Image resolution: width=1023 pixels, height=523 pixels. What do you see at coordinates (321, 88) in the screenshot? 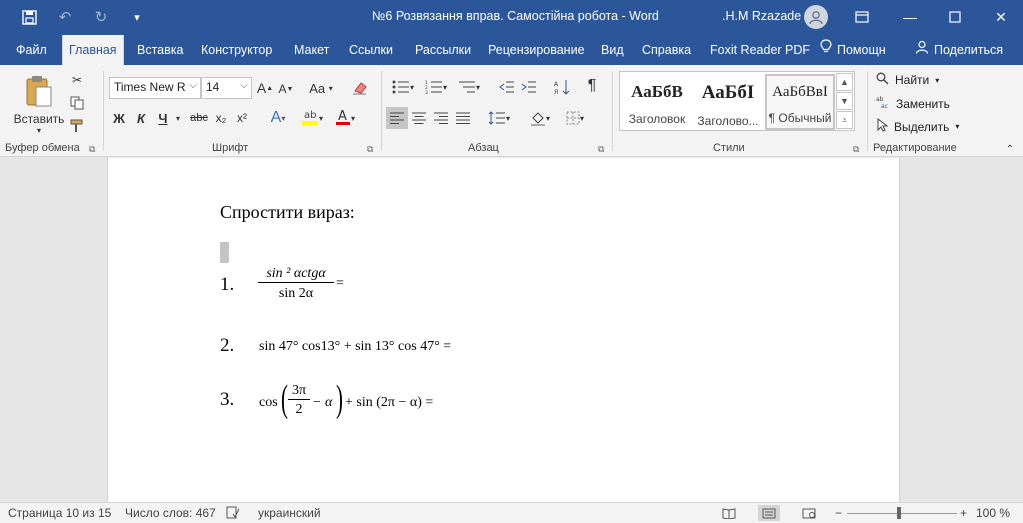
I see `change-case-button: Aa ▾` at bounding box center [321, 88].